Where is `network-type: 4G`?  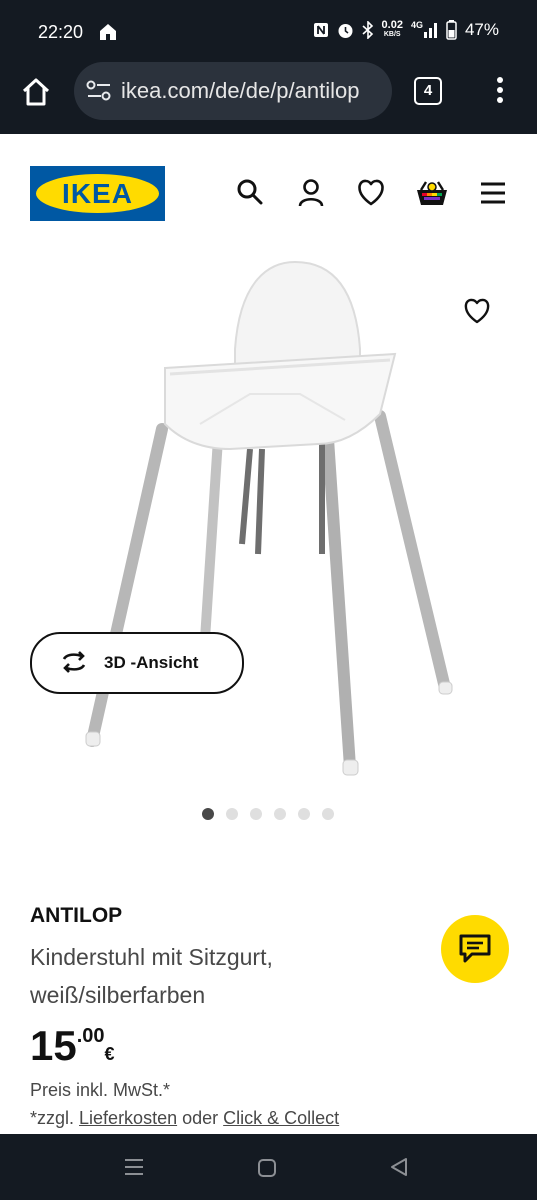 network-type: 4G is located at coordinates (416, 25).